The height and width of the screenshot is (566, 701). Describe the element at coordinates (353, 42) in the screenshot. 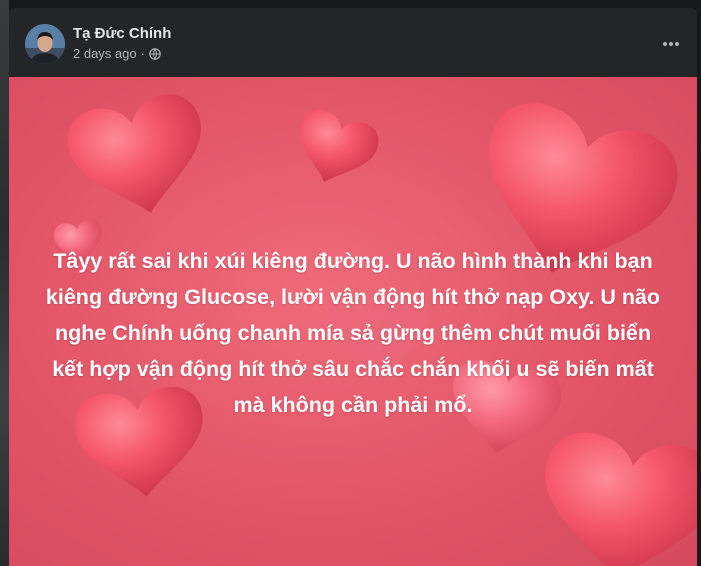

I see `post-header: Tạ Đức Chính 2 days ago ·` at that location.